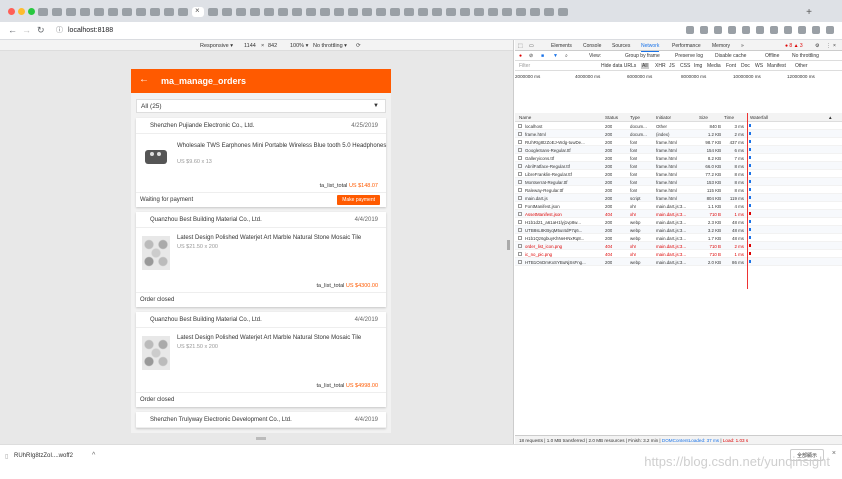 This screenshot has height=479, width=842. I want to click on close-devtools-icon: ×, so click(834, 46).